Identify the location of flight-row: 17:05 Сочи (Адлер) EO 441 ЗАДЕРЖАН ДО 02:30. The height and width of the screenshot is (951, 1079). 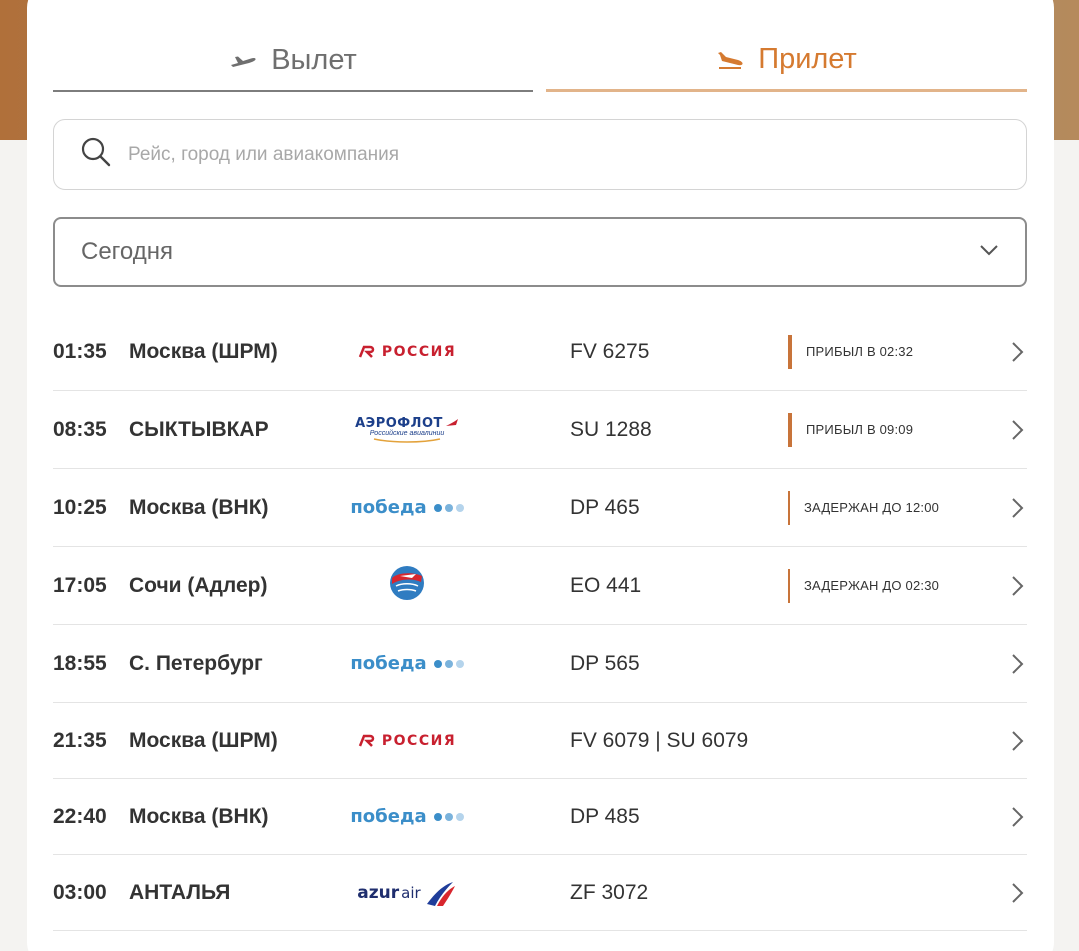
(540, 586).